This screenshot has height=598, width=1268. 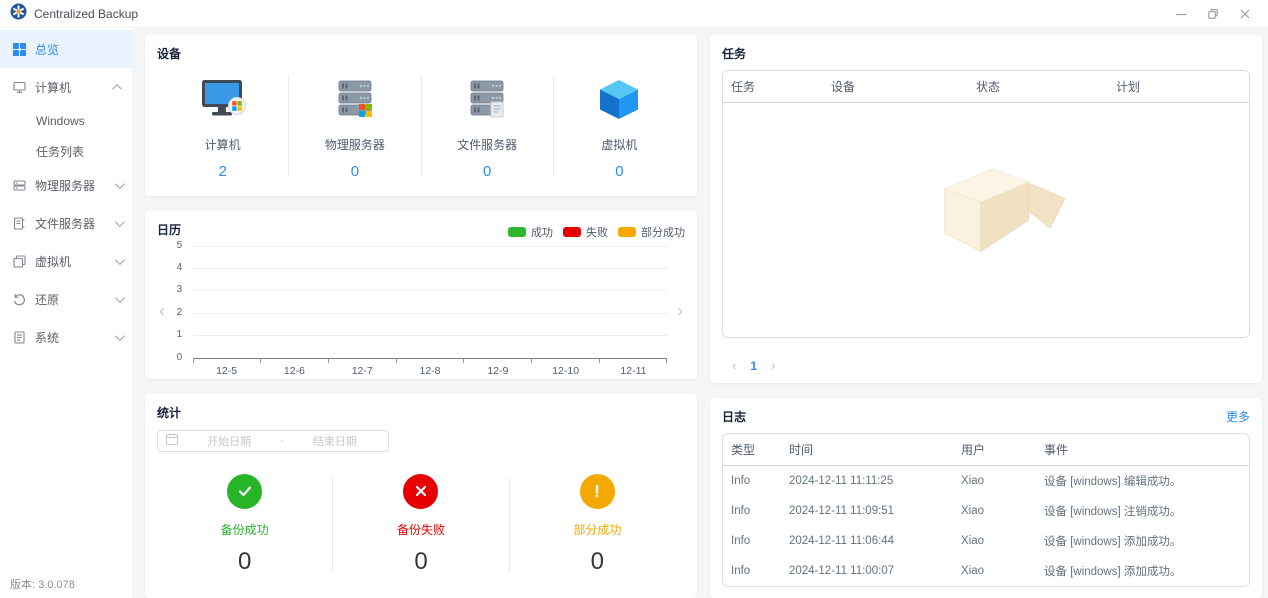 I want to click on chart-prev-button: ‹, so click(x=162, y=310).